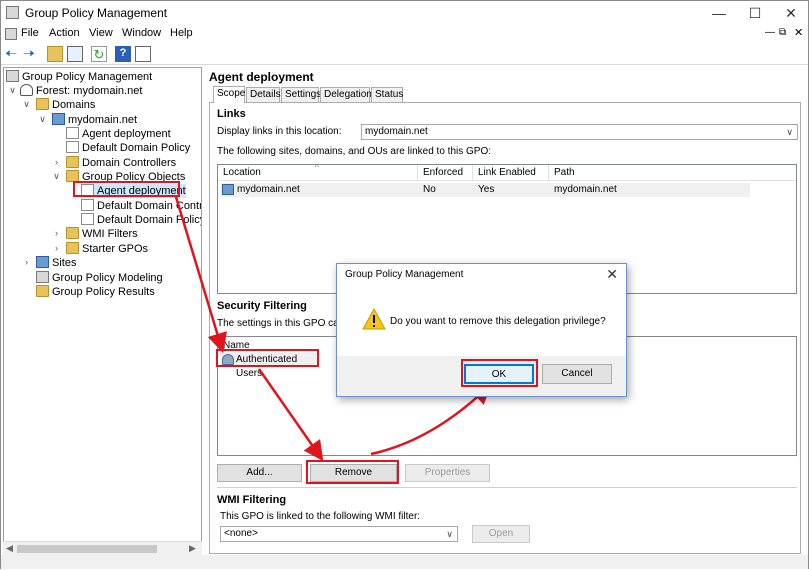  Describe the element at coordinates (374, 319) in the screenshot. I see `warning-icon` at that location.